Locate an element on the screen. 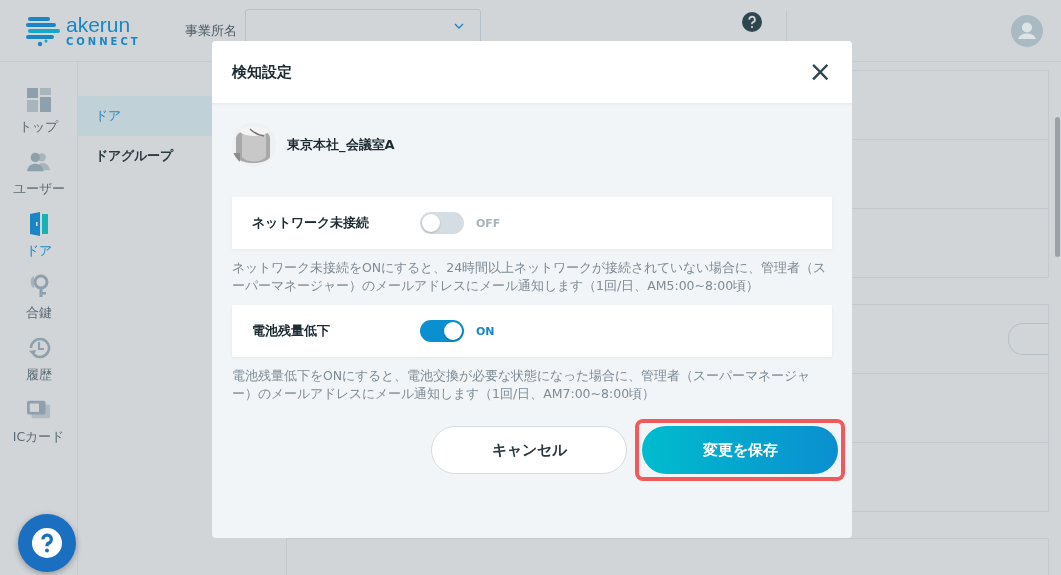 This screenshot has height=575, width=1061. users-icon is located at coordinates (38, 162).